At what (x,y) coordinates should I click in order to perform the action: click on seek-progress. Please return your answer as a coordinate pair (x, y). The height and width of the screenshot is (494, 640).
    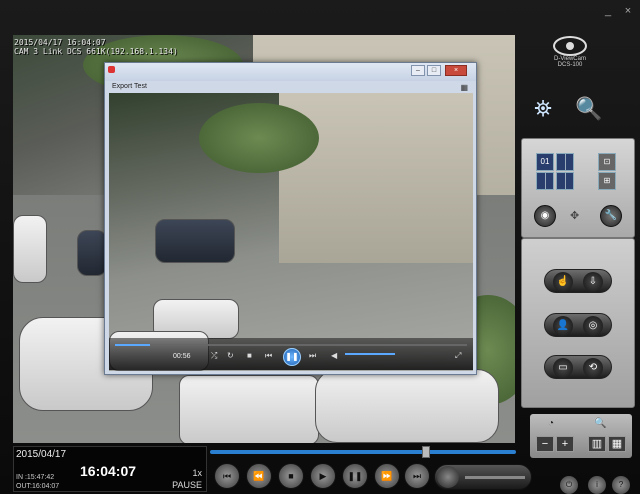
    Looking at the image, I should click on (133, 345).